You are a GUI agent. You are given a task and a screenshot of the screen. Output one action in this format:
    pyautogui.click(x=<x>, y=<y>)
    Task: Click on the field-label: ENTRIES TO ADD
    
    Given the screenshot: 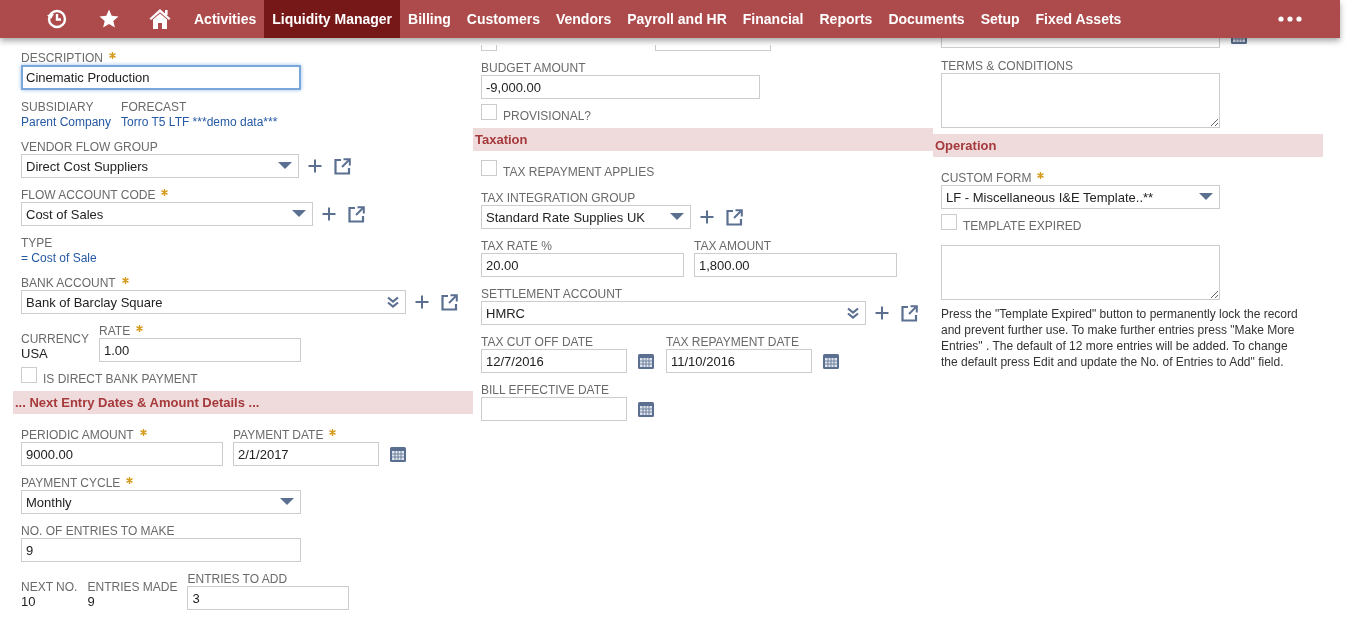 What is the action you would take?
    pyautogui.click(x=237, y=579)
    